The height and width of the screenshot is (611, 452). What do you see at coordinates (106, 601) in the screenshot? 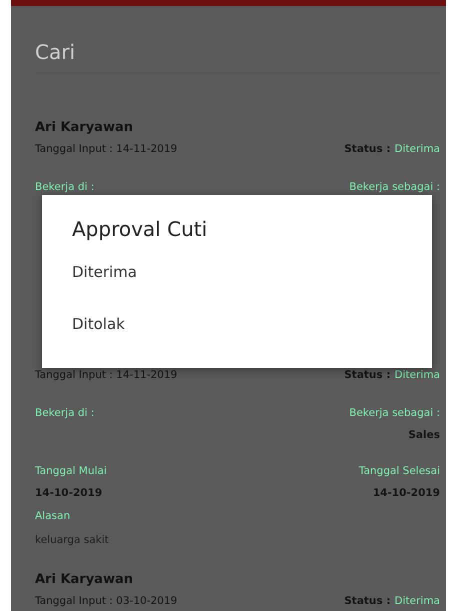
I see `input-date: Tanggal Input : 03-10-2019` at bounding box center [106, 601].